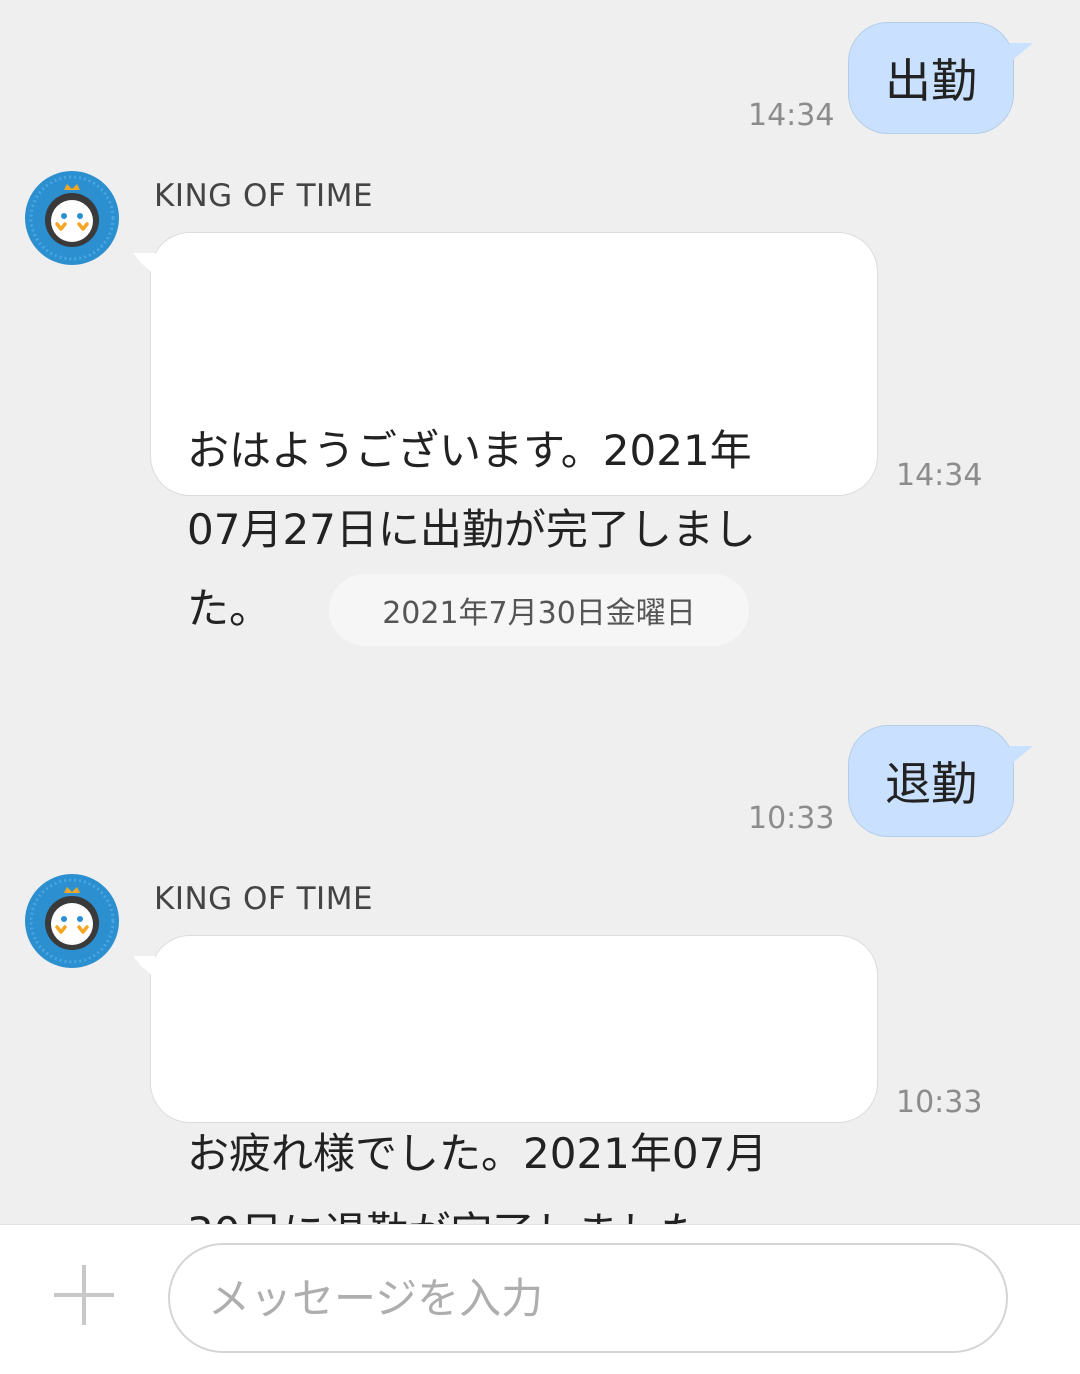 The width and height of the screenshot is (1080, 1374). I want to click on message-composer, so click(540, 1299).